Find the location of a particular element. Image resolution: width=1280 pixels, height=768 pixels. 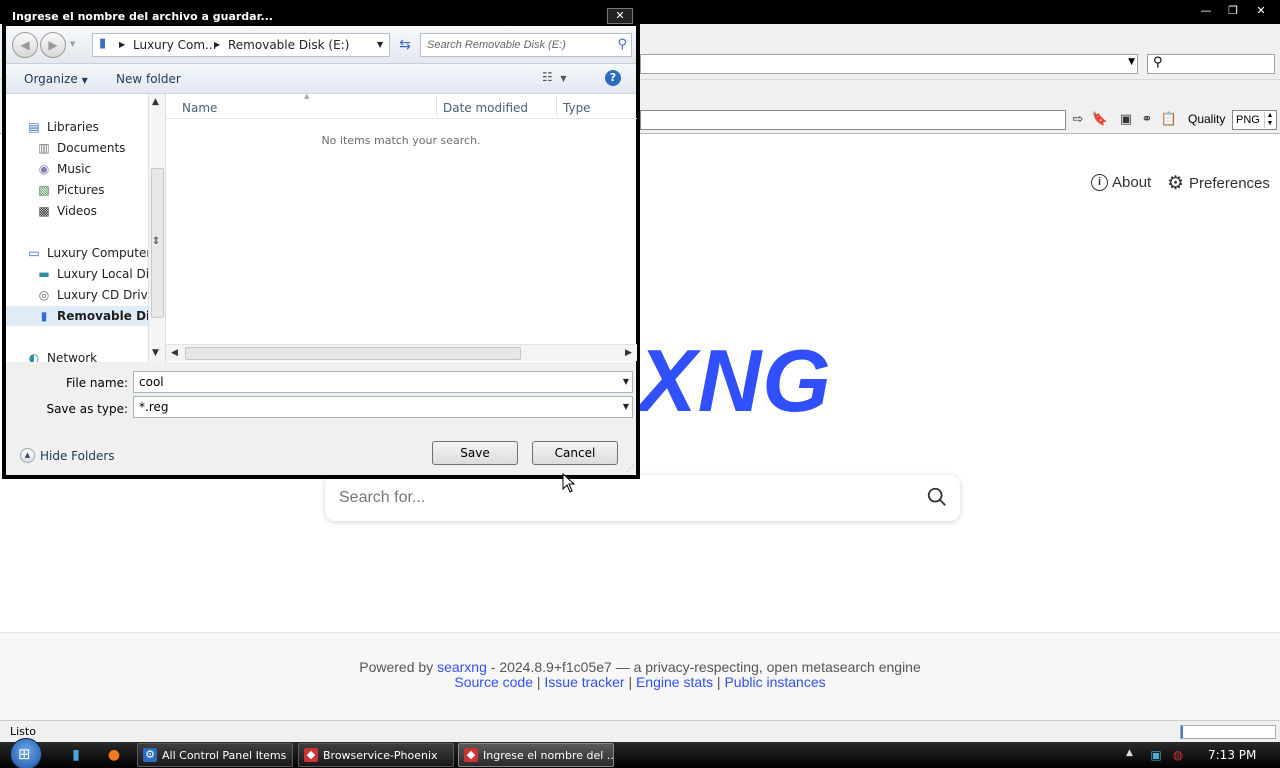

bookmark-icon: 🔖 is located at coordinates (1100, 120).